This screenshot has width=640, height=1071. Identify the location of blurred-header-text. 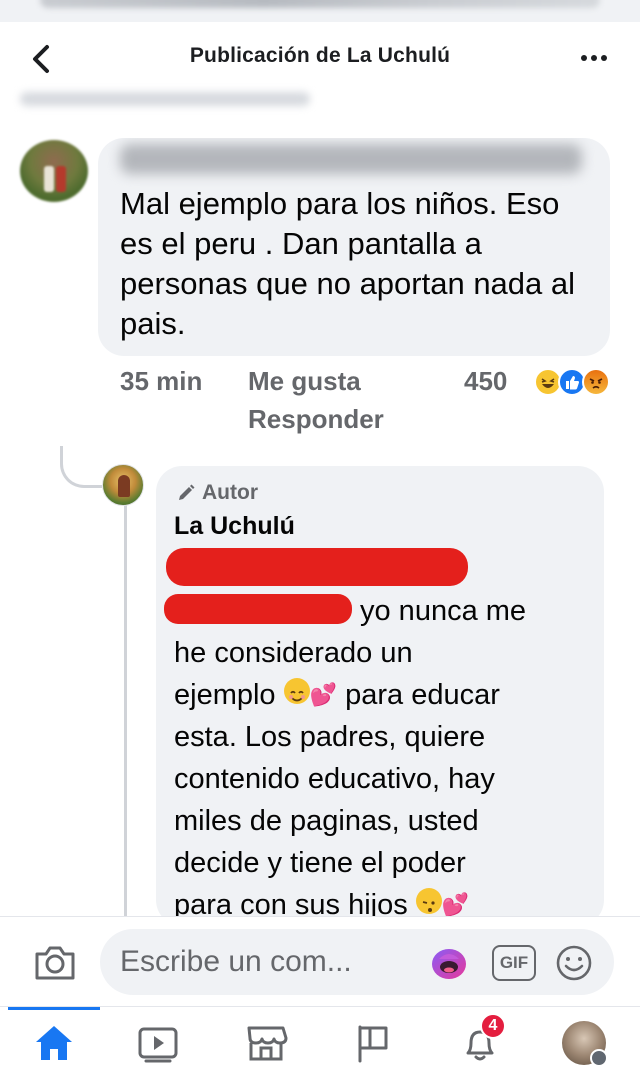
(320, 4).